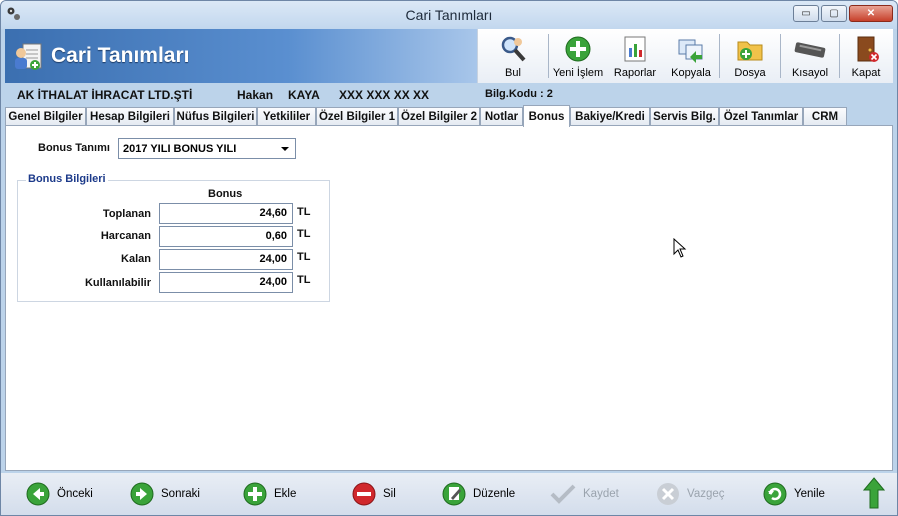  What do you see at coordinates (690, 494) in the screenshot?
I see `cancel-button: Vazgeç` at bounding box center [690, 494].